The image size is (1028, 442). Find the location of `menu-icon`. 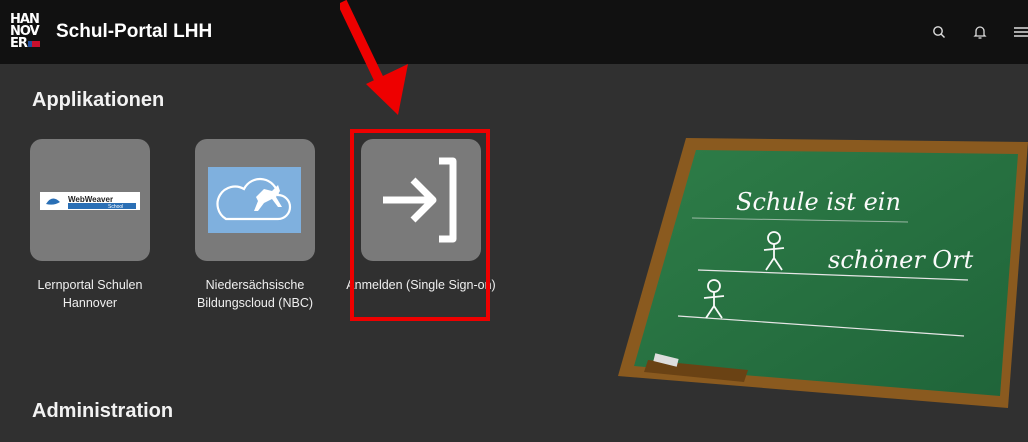

menu-icon is located at coordinates (1020, 32).